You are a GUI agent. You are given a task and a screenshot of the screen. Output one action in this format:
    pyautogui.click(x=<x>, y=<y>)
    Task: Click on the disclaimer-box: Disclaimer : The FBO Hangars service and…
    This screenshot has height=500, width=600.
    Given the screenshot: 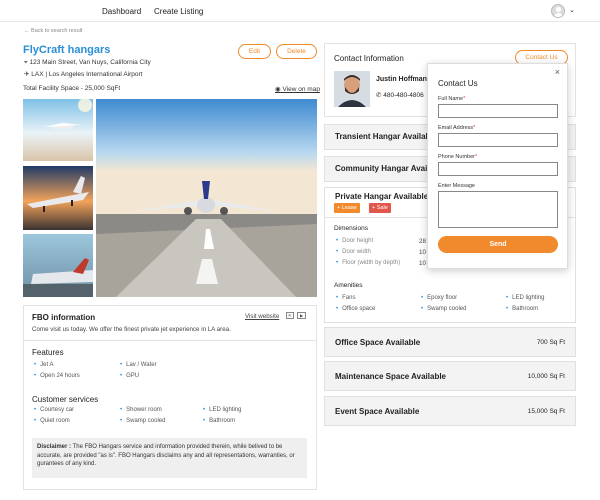 What is the action you would take?
    pyautogui.click(x=169, y=458)
    